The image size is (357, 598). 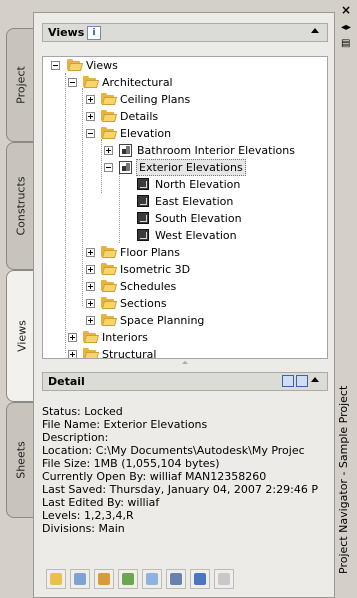 What do you see at coordinates (200, 579) in the screenshot?
I see `refresh-button` at bounding box center [200, 579].